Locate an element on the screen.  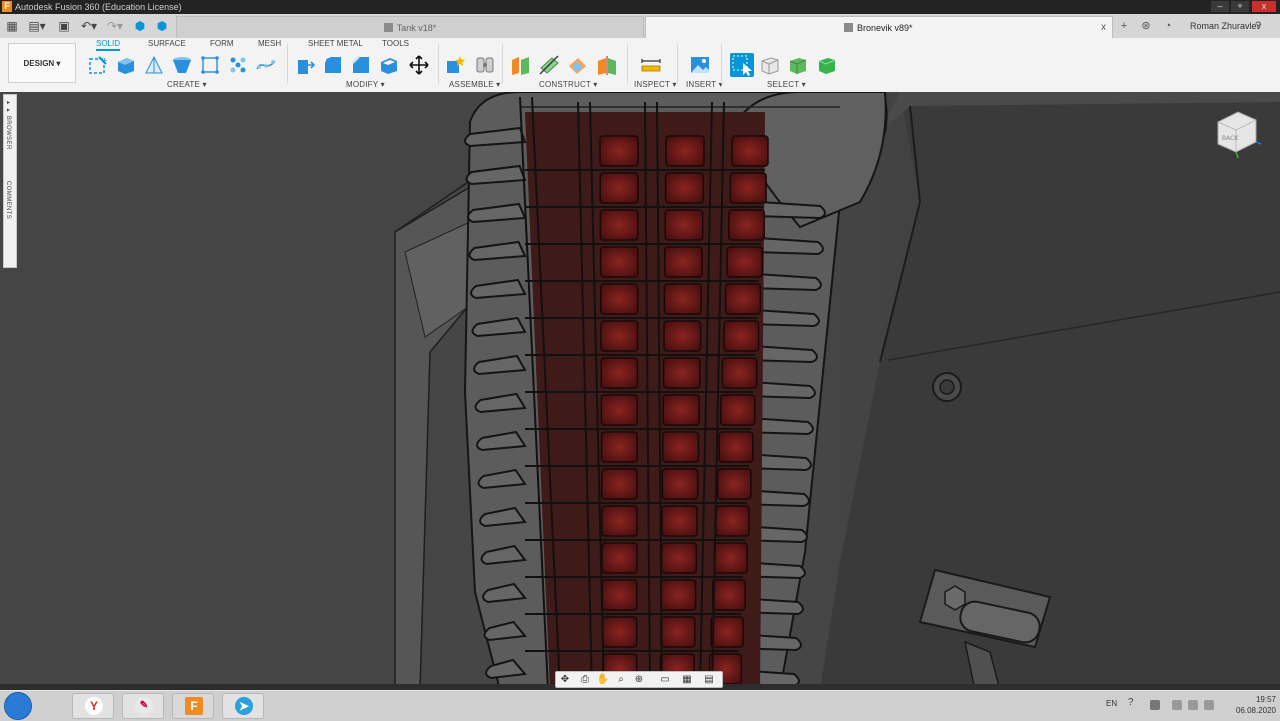
offset-plane-icon is located at coordinates (521, 65).